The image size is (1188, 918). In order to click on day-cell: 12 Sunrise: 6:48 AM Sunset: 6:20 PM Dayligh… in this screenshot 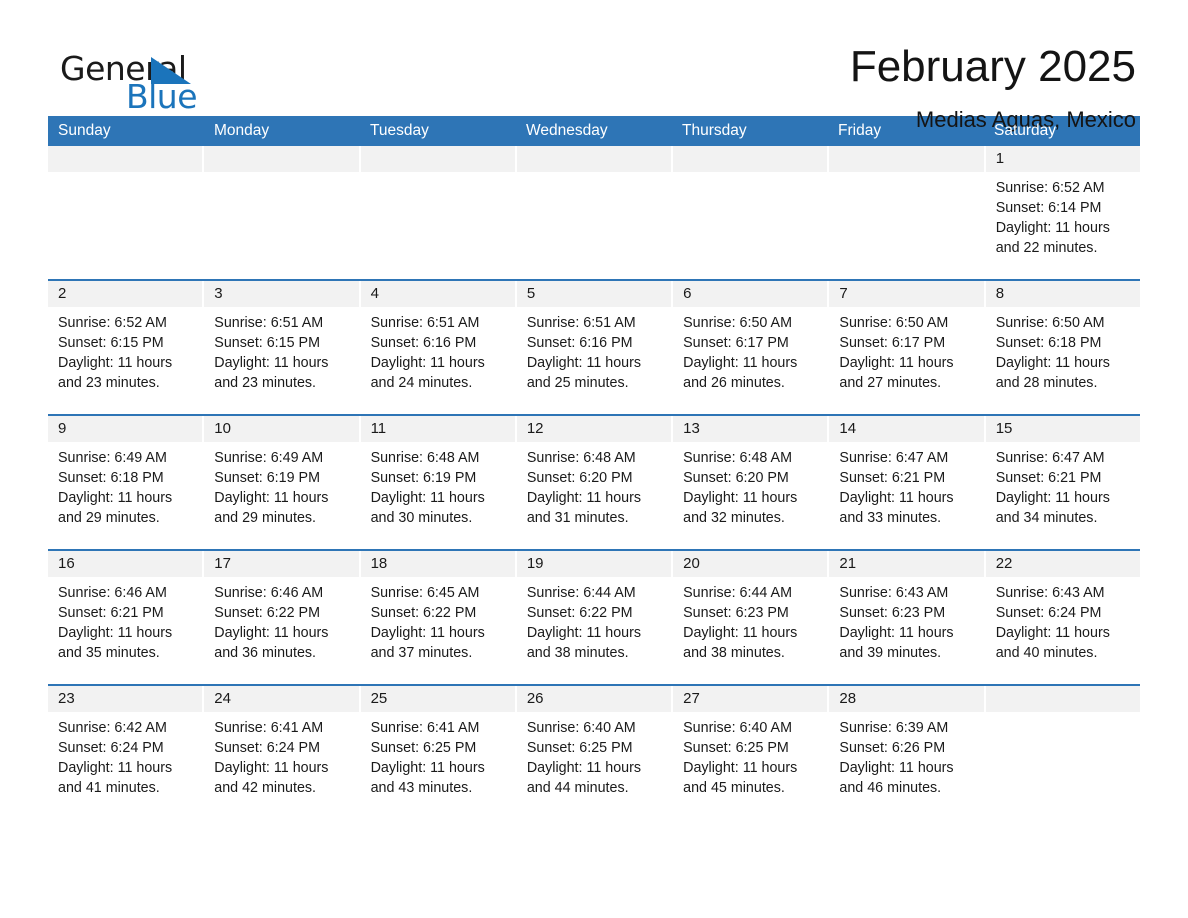, I will do `click(595, 482)`.